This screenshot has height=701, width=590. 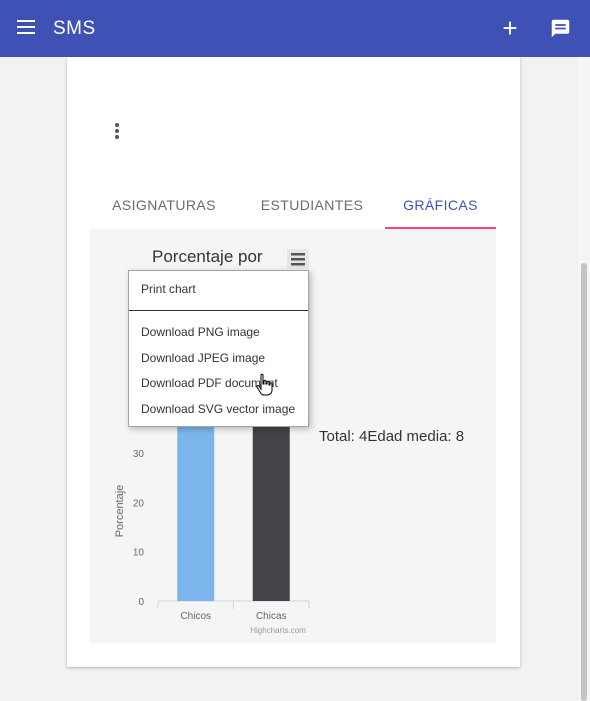 What do you see at coordinates (278, 630) in the screenshot?
I see `chart-credits: Highcharts.com` at bounding box center [278, 630].